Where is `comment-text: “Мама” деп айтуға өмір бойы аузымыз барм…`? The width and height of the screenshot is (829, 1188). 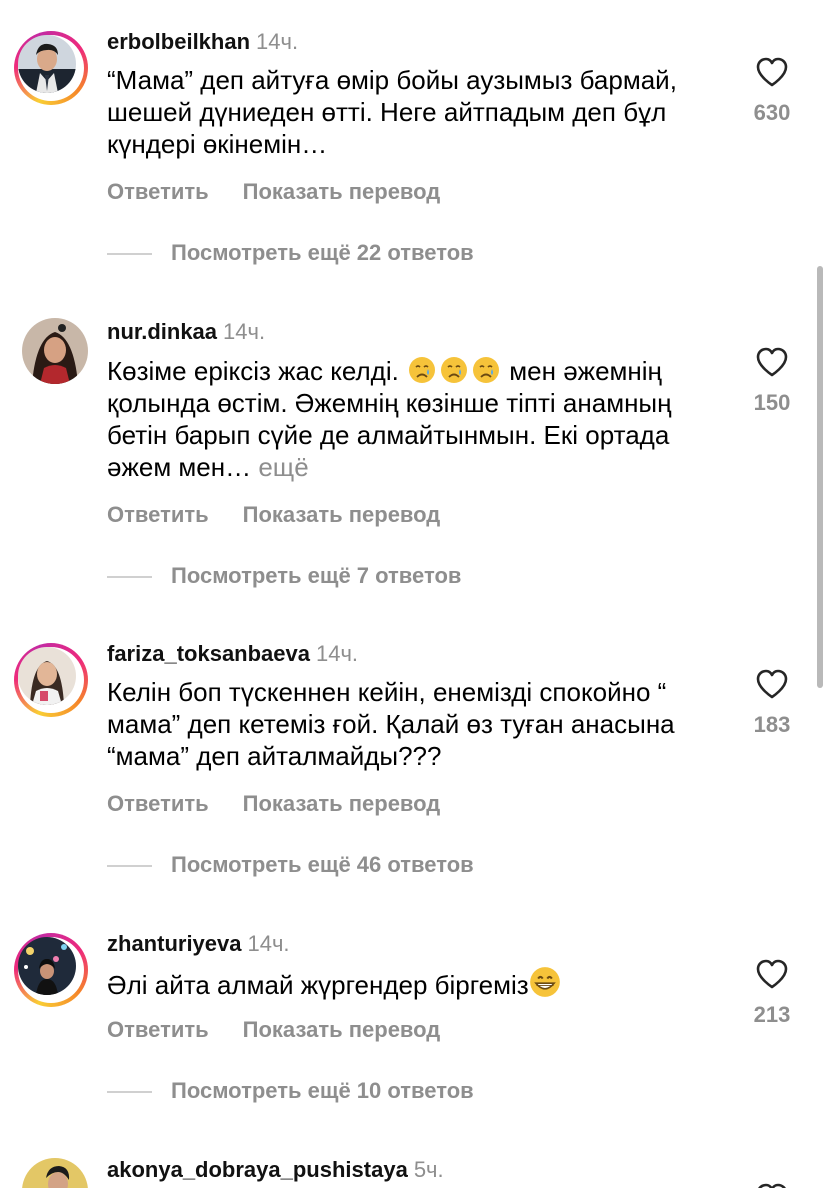 comment-text: “Мама” деп айтуға өмір бойы аузымыз барм… is located at coordinates (392, 112).